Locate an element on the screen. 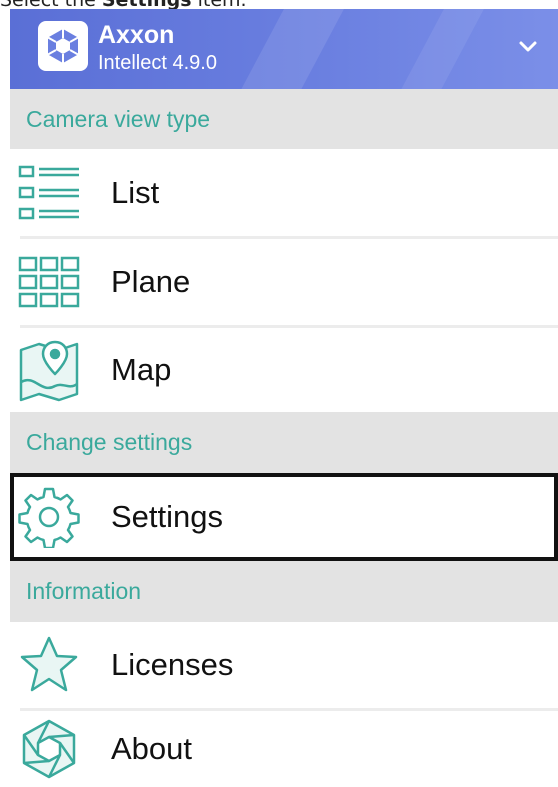 This screenshot has width=558, height=787. axxon-logo-icon is located at coordinates (63, 46).